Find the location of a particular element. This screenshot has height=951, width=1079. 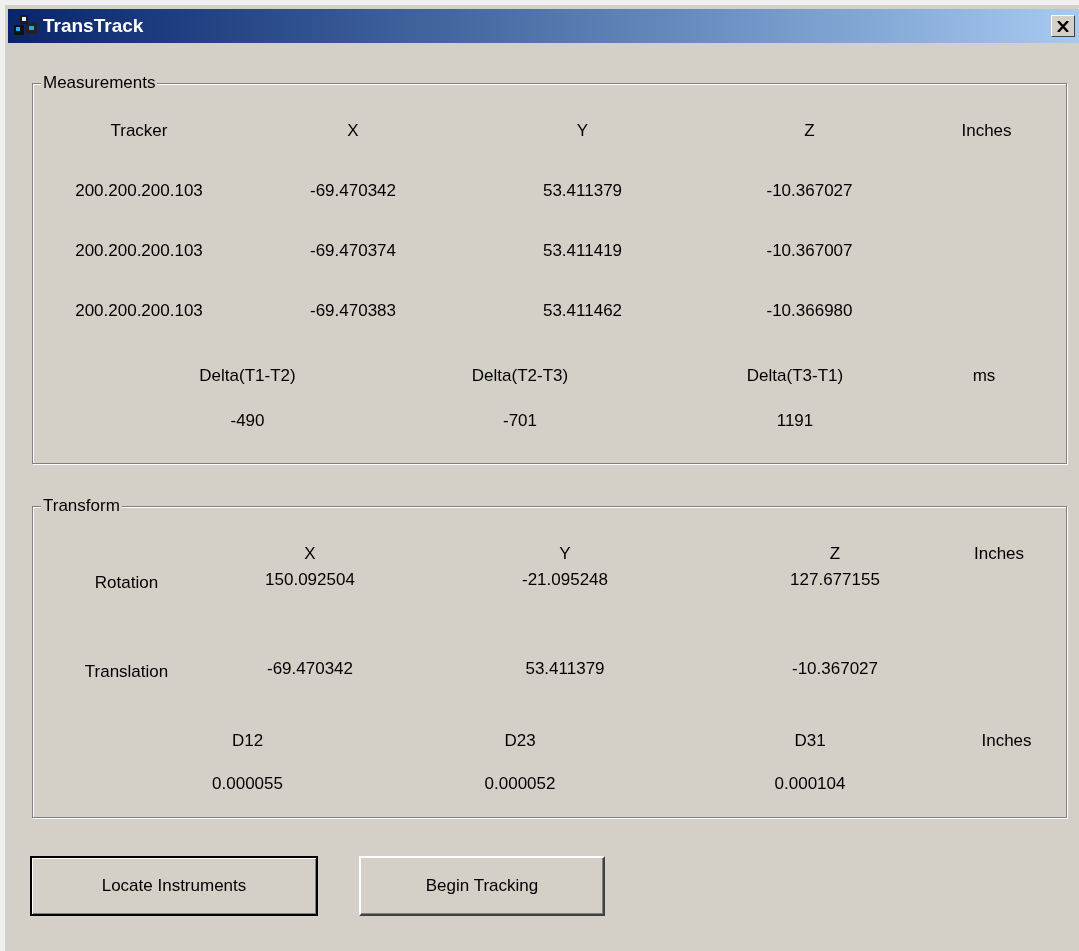

value-text: 0.000104 is located at coordinates (810, 784).